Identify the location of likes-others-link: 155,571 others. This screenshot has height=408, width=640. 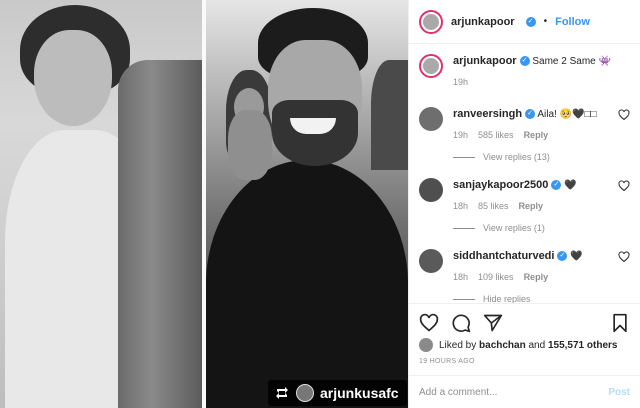
(583, 345).